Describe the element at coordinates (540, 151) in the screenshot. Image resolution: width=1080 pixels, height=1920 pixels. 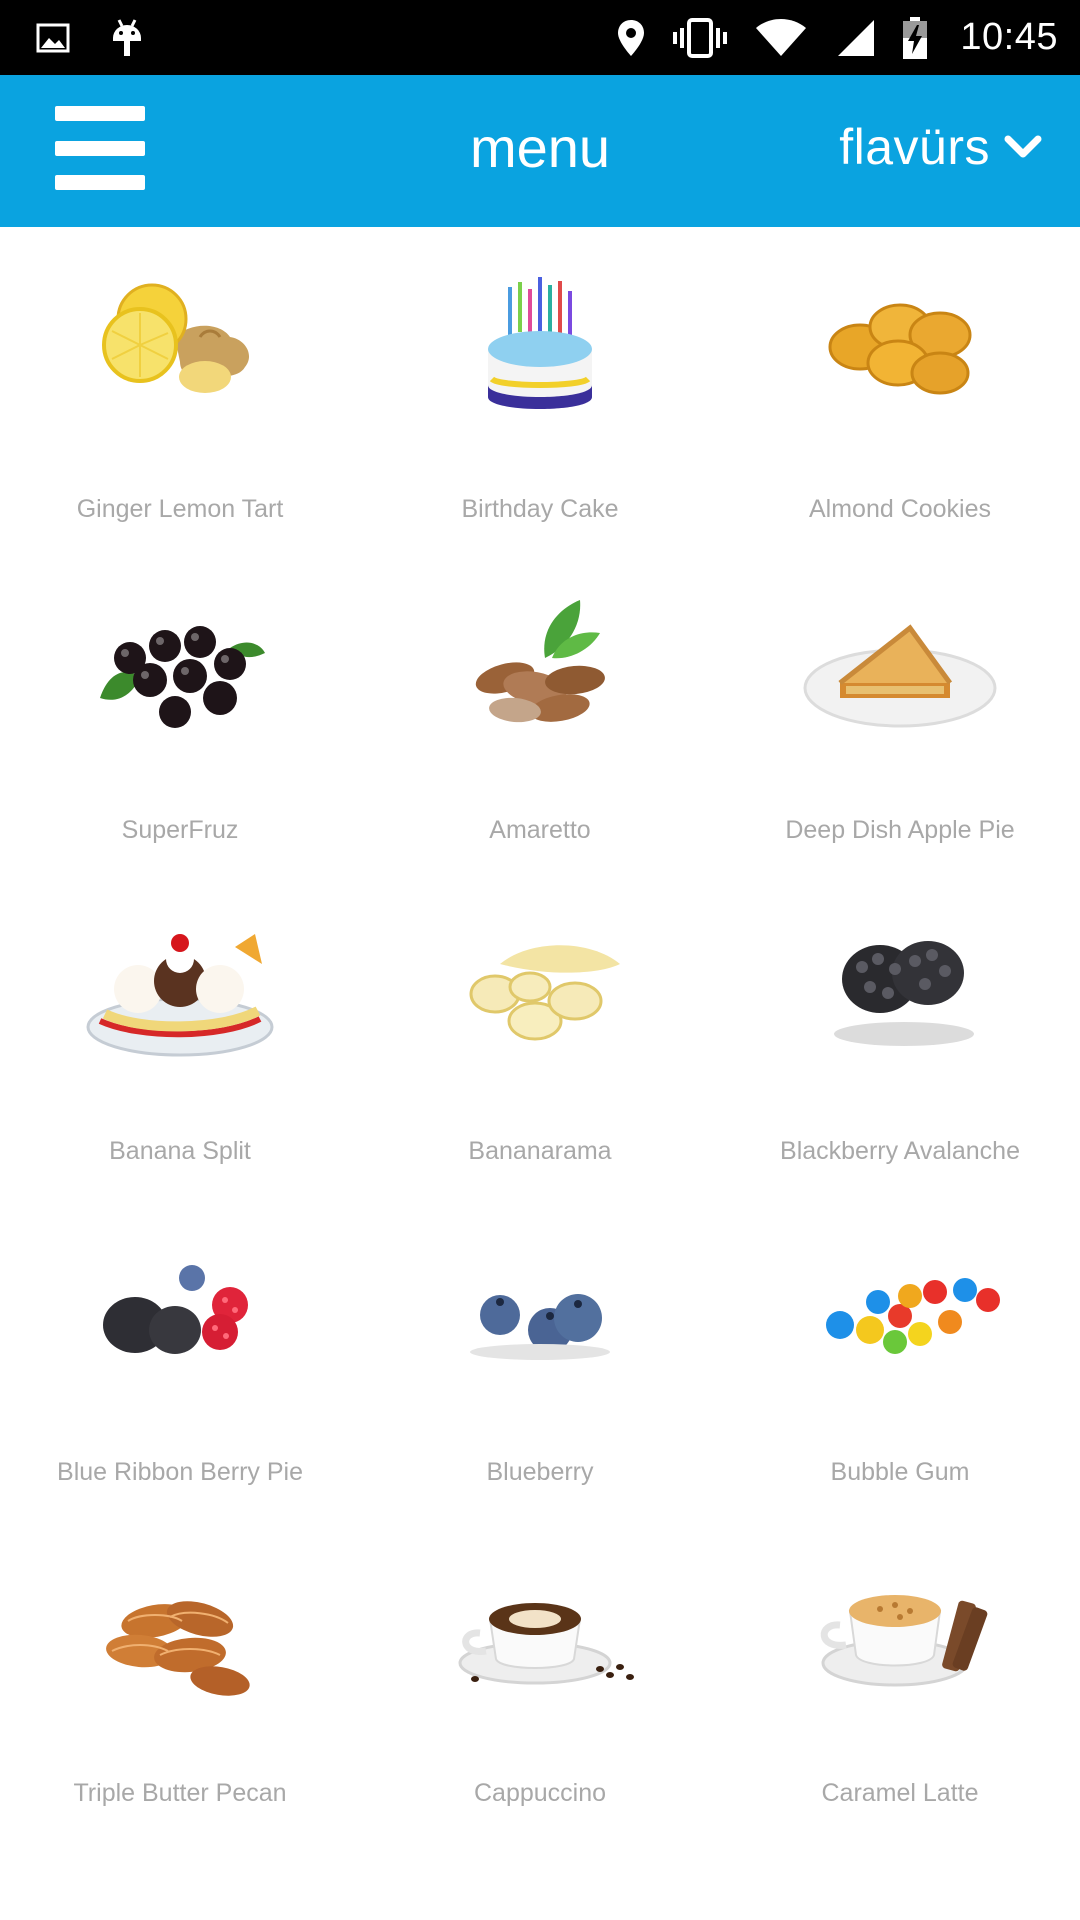
I see `app-bar: menu flavürs` at that location.